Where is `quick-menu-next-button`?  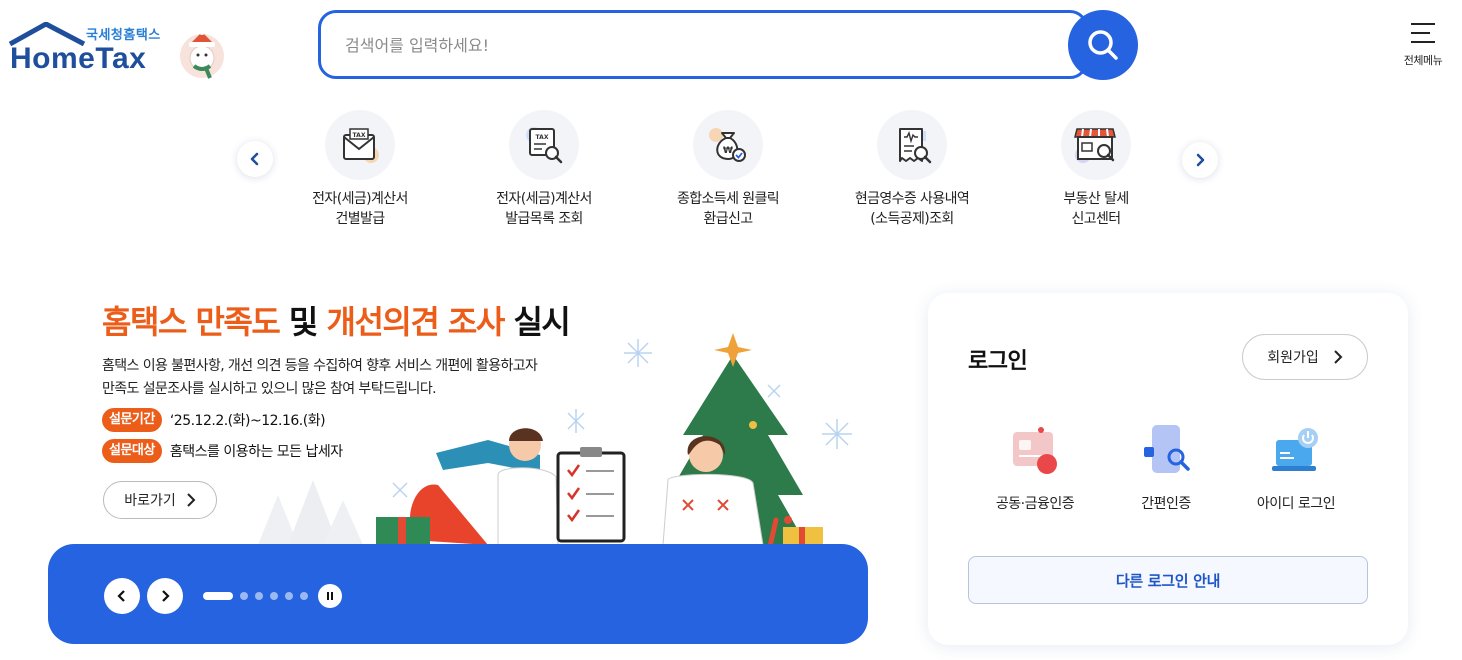
quick-menu-next-button is located at coordinates (1200, 160).